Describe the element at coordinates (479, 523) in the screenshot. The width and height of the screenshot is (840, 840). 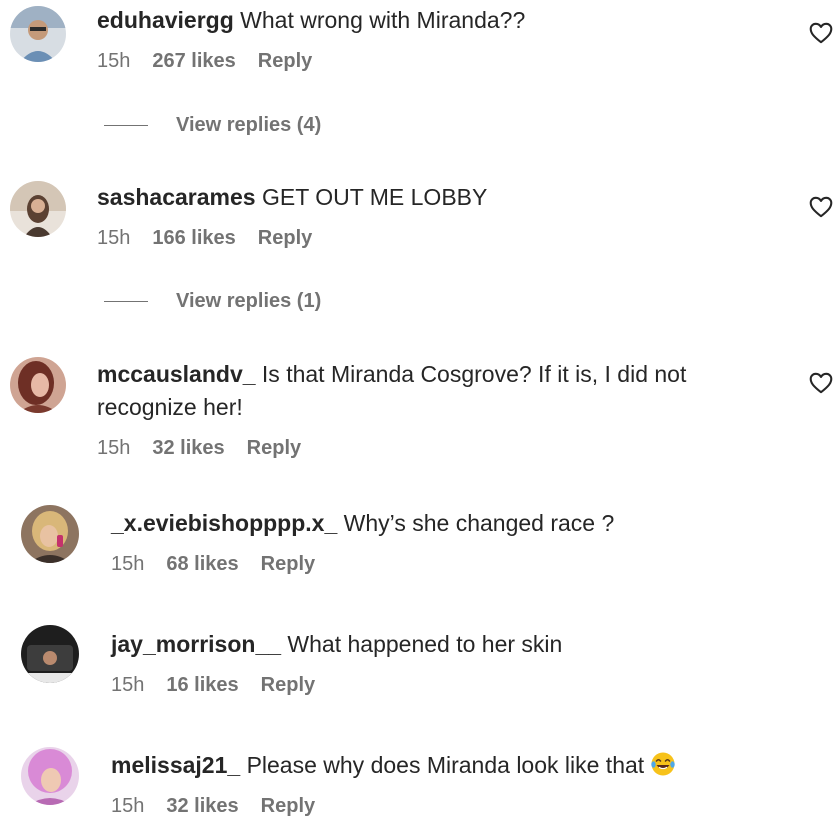
I see `comment-content: Why’s she changed race ?` at that location.